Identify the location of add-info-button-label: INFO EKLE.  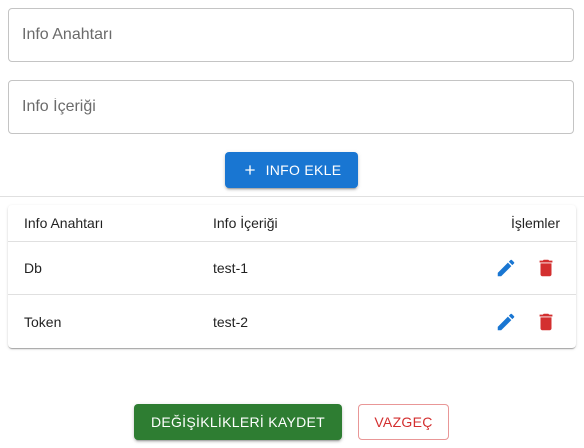
(303, 170).